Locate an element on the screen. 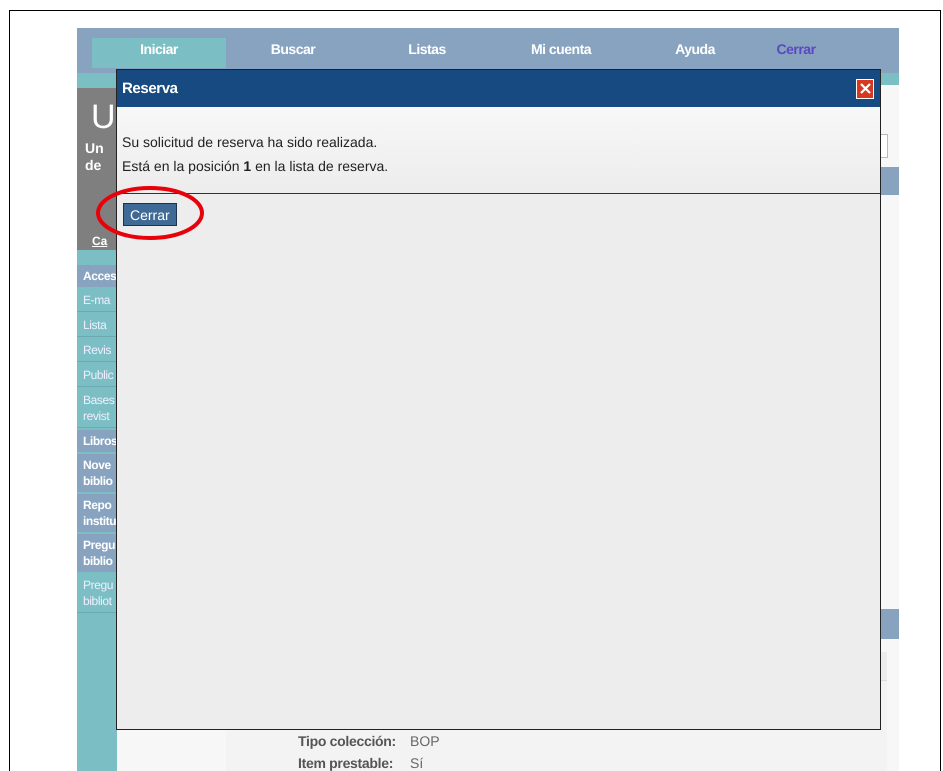  close-button is located at coordinates (865, 88).